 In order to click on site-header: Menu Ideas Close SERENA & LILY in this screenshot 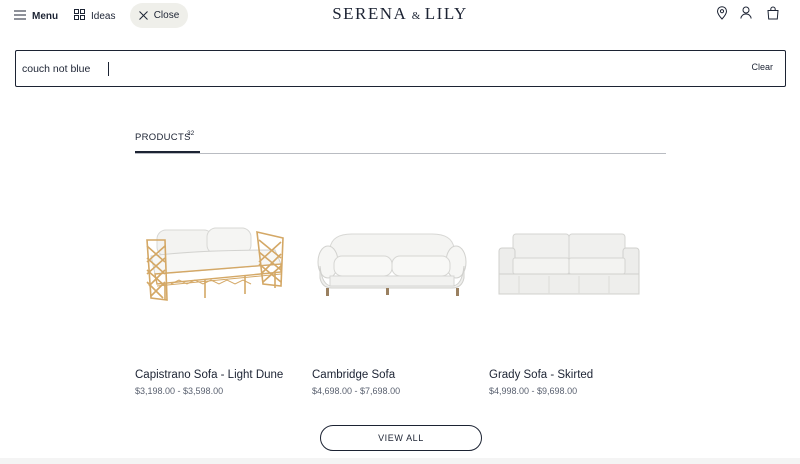, I will do `click(400, 16)`.